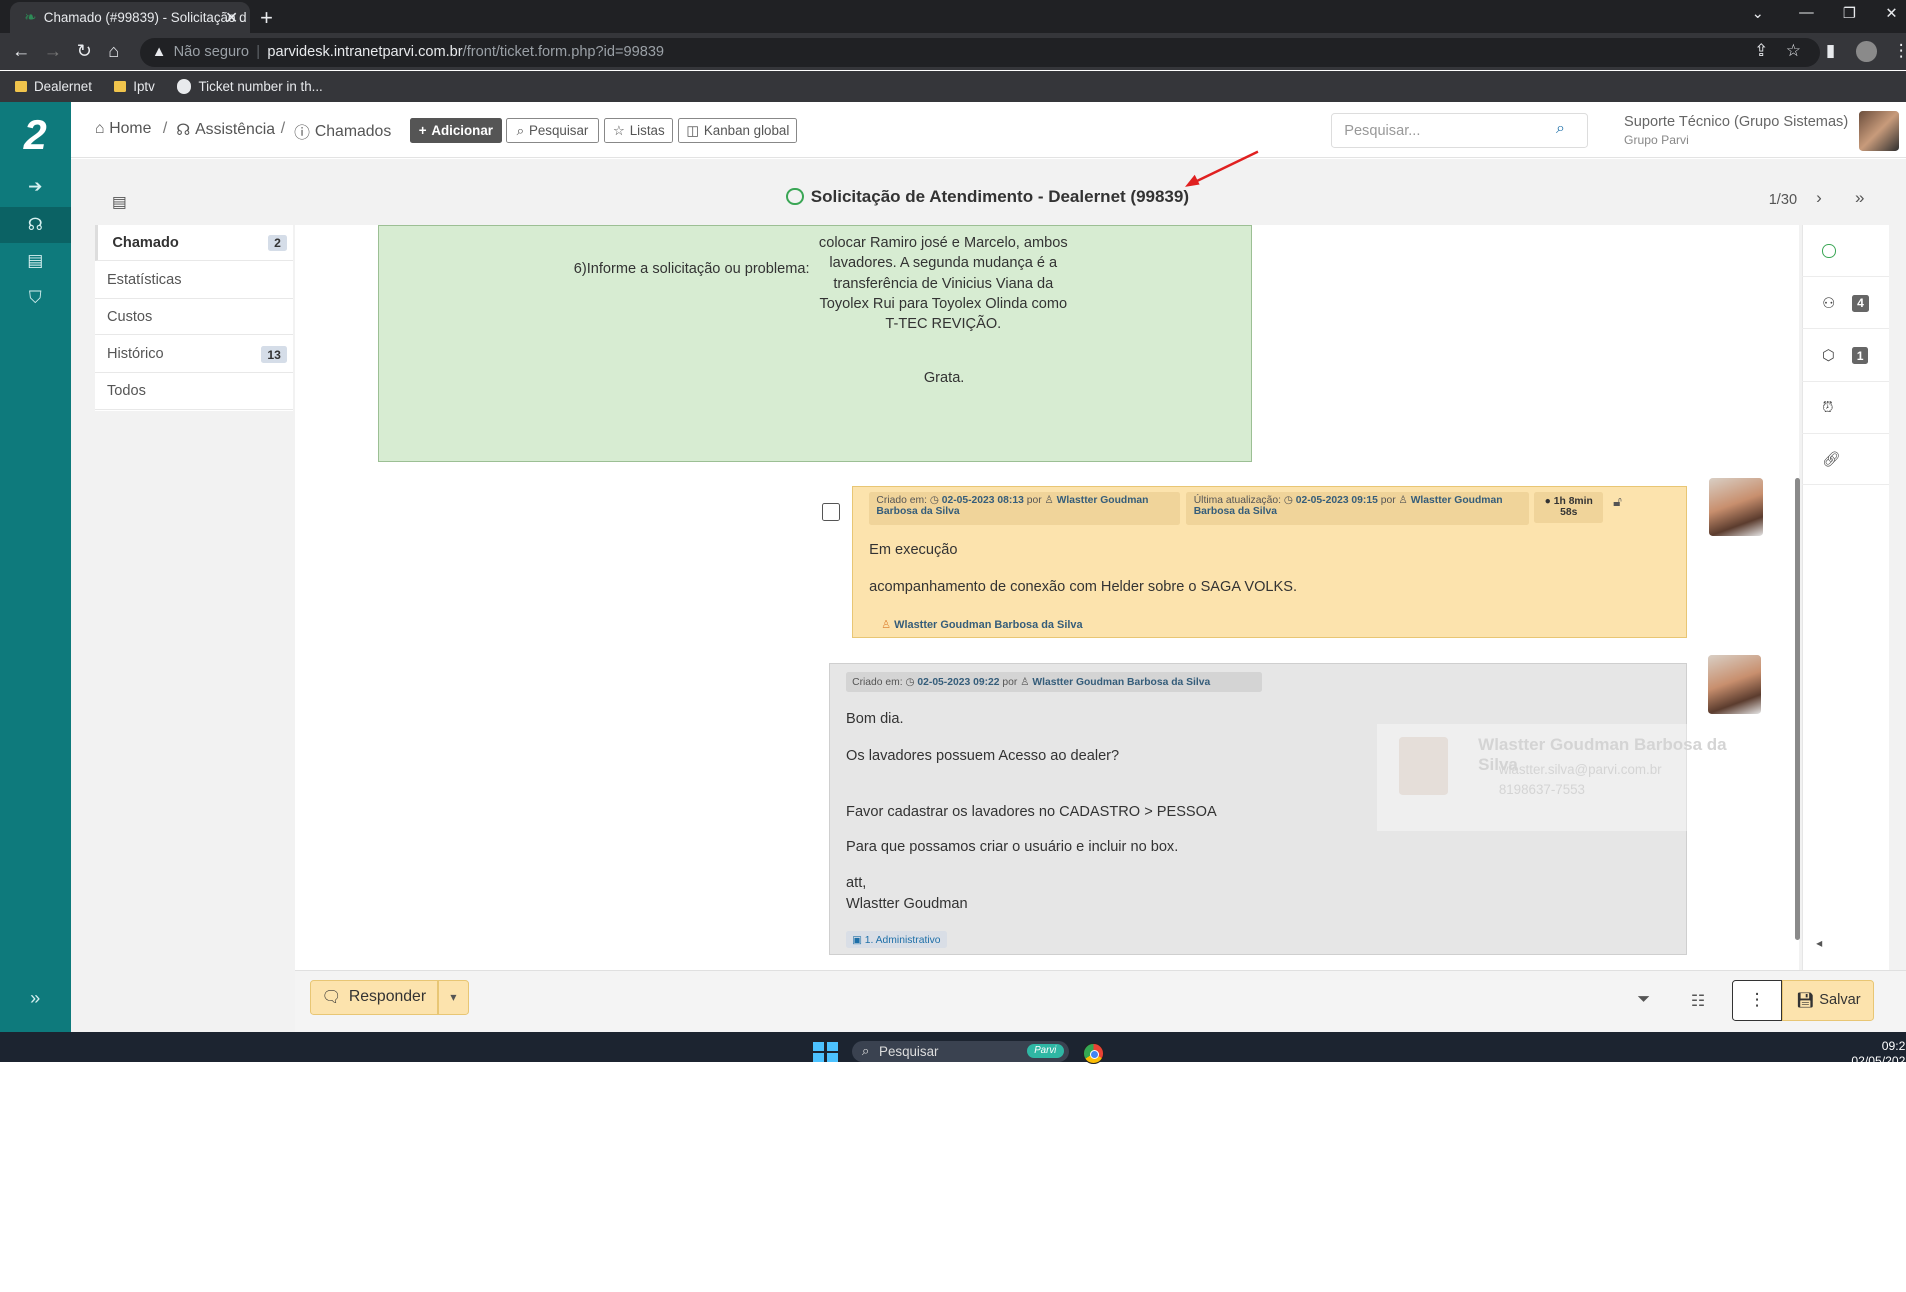  What do you see at coordinates (135, 354) in the screenshot?
I see `tab-label: Histórico` at bounding box center [135, 354].